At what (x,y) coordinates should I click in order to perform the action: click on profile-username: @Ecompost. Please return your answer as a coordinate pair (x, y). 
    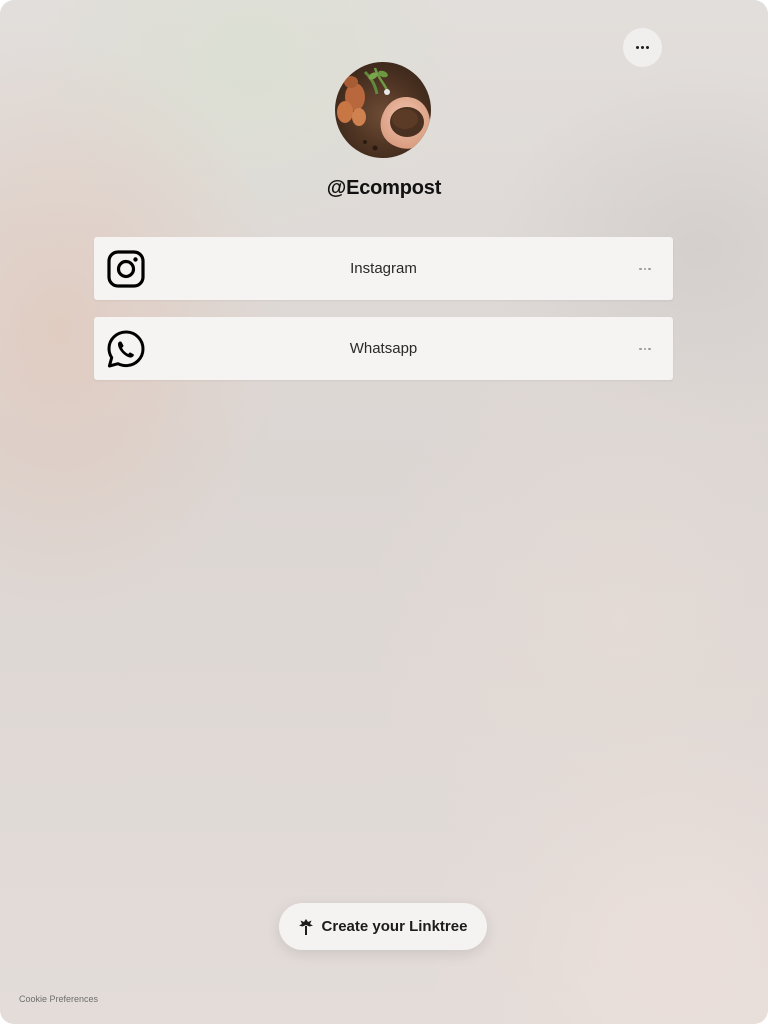
    Looking at the image, I should click on (384, 188).